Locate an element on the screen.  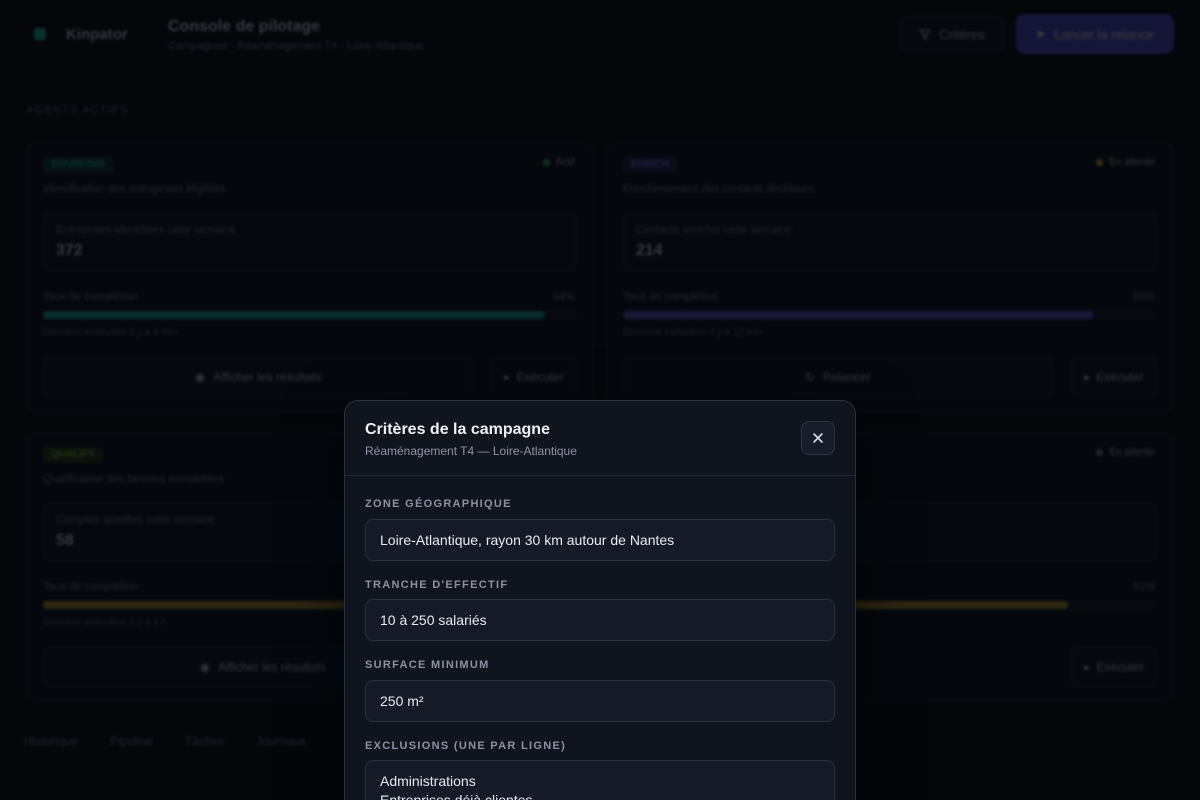
exclusions-label: EXCLUSIONS (UNE PAR LIGNE) is located at coordinates (466, 746).